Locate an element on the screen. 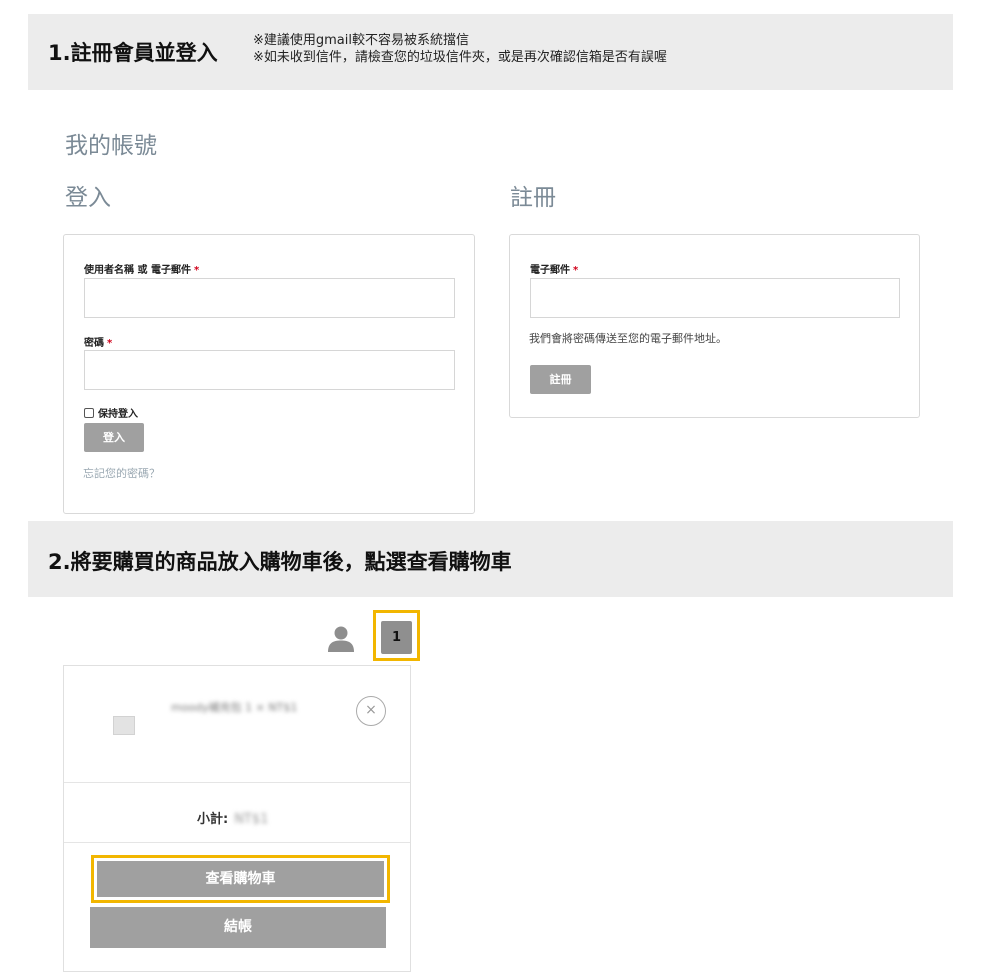 The image size is (1000, 980). register-form: 電子郵件 * 我們會將密碼傳送至您的電子郵件地址。 註冊 is located at coordinates (714, 326).